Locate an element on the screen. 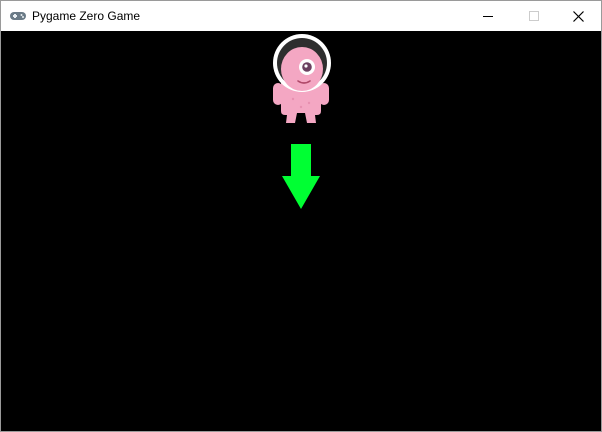 Image resolution: width=602 pixels, height=432 pixels. arrow-down-icon is located at coordinates (301, 176).